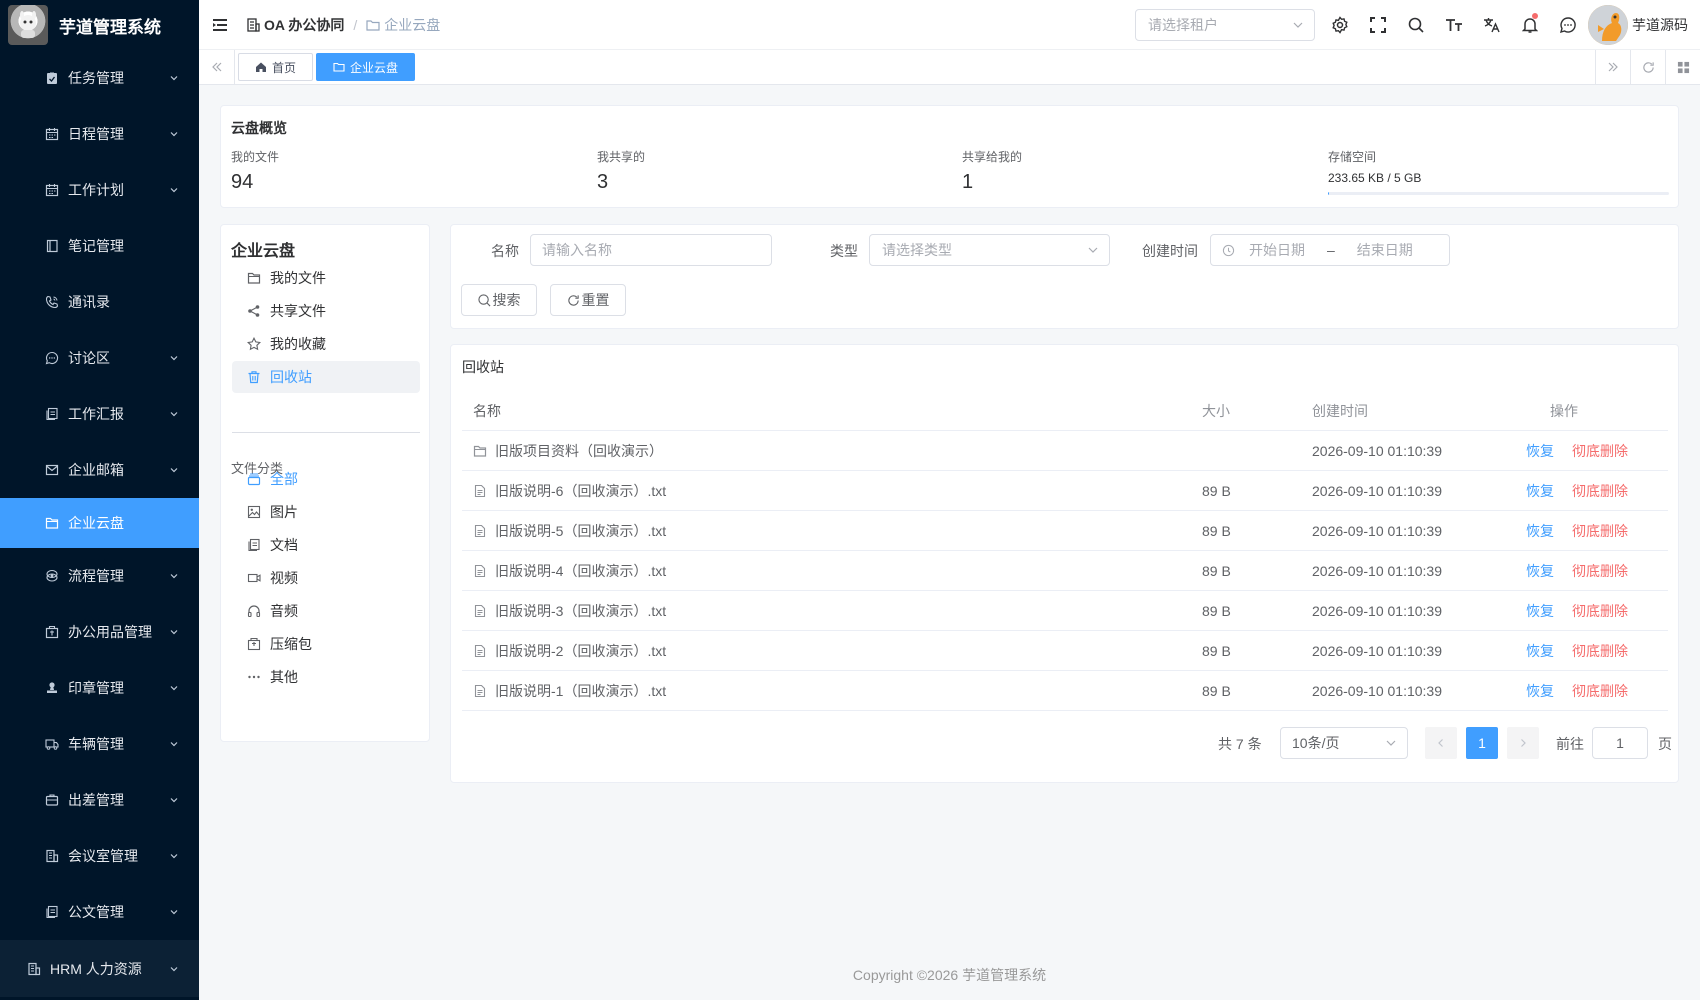 This screenshot has width=1700, height=1000. What do you see at coordinates (99, 800) in the screenshot?
I see `sidebar-item-13: 出差管理` at bounding box center [99, 800].